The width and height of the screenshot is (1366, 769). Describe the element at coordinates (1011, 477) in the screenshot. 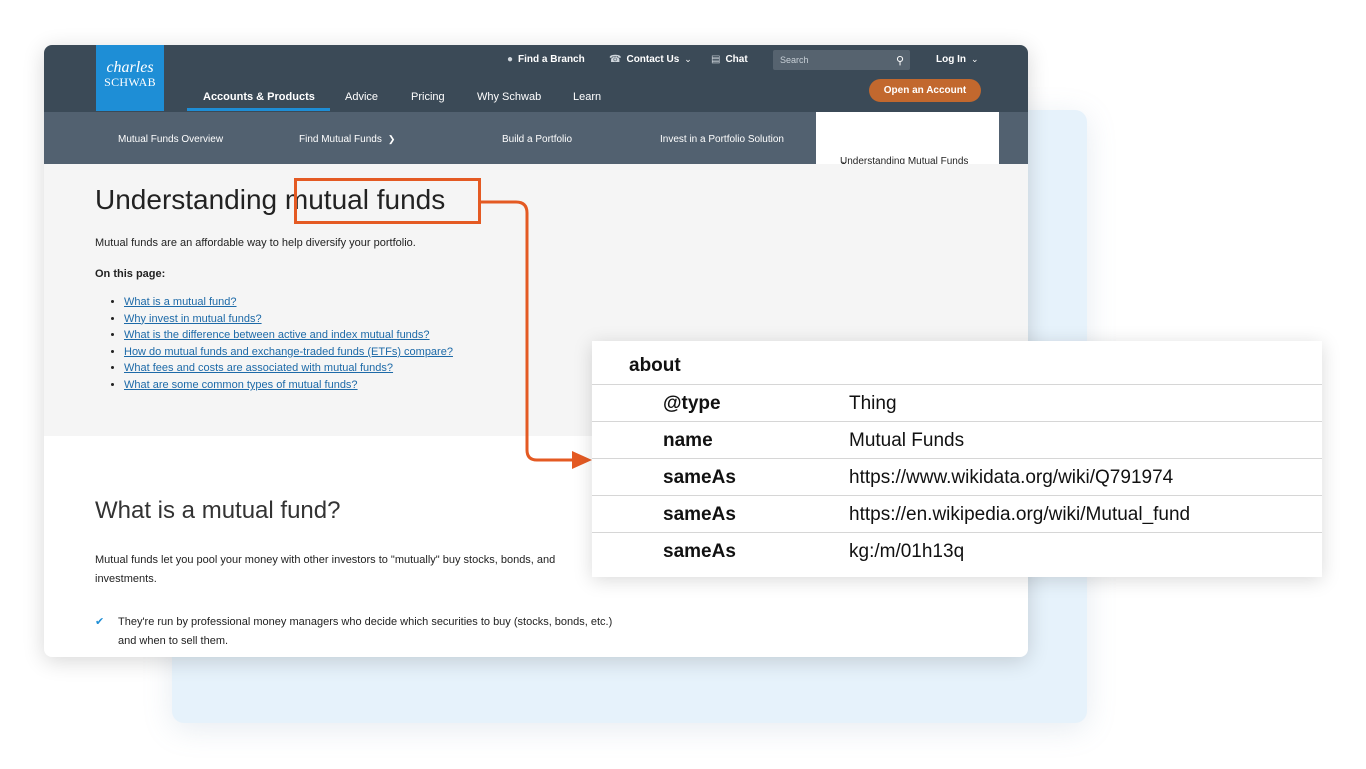

I see `schema-value: https://www.wikidata.org/wiki/Q791974` at that location.